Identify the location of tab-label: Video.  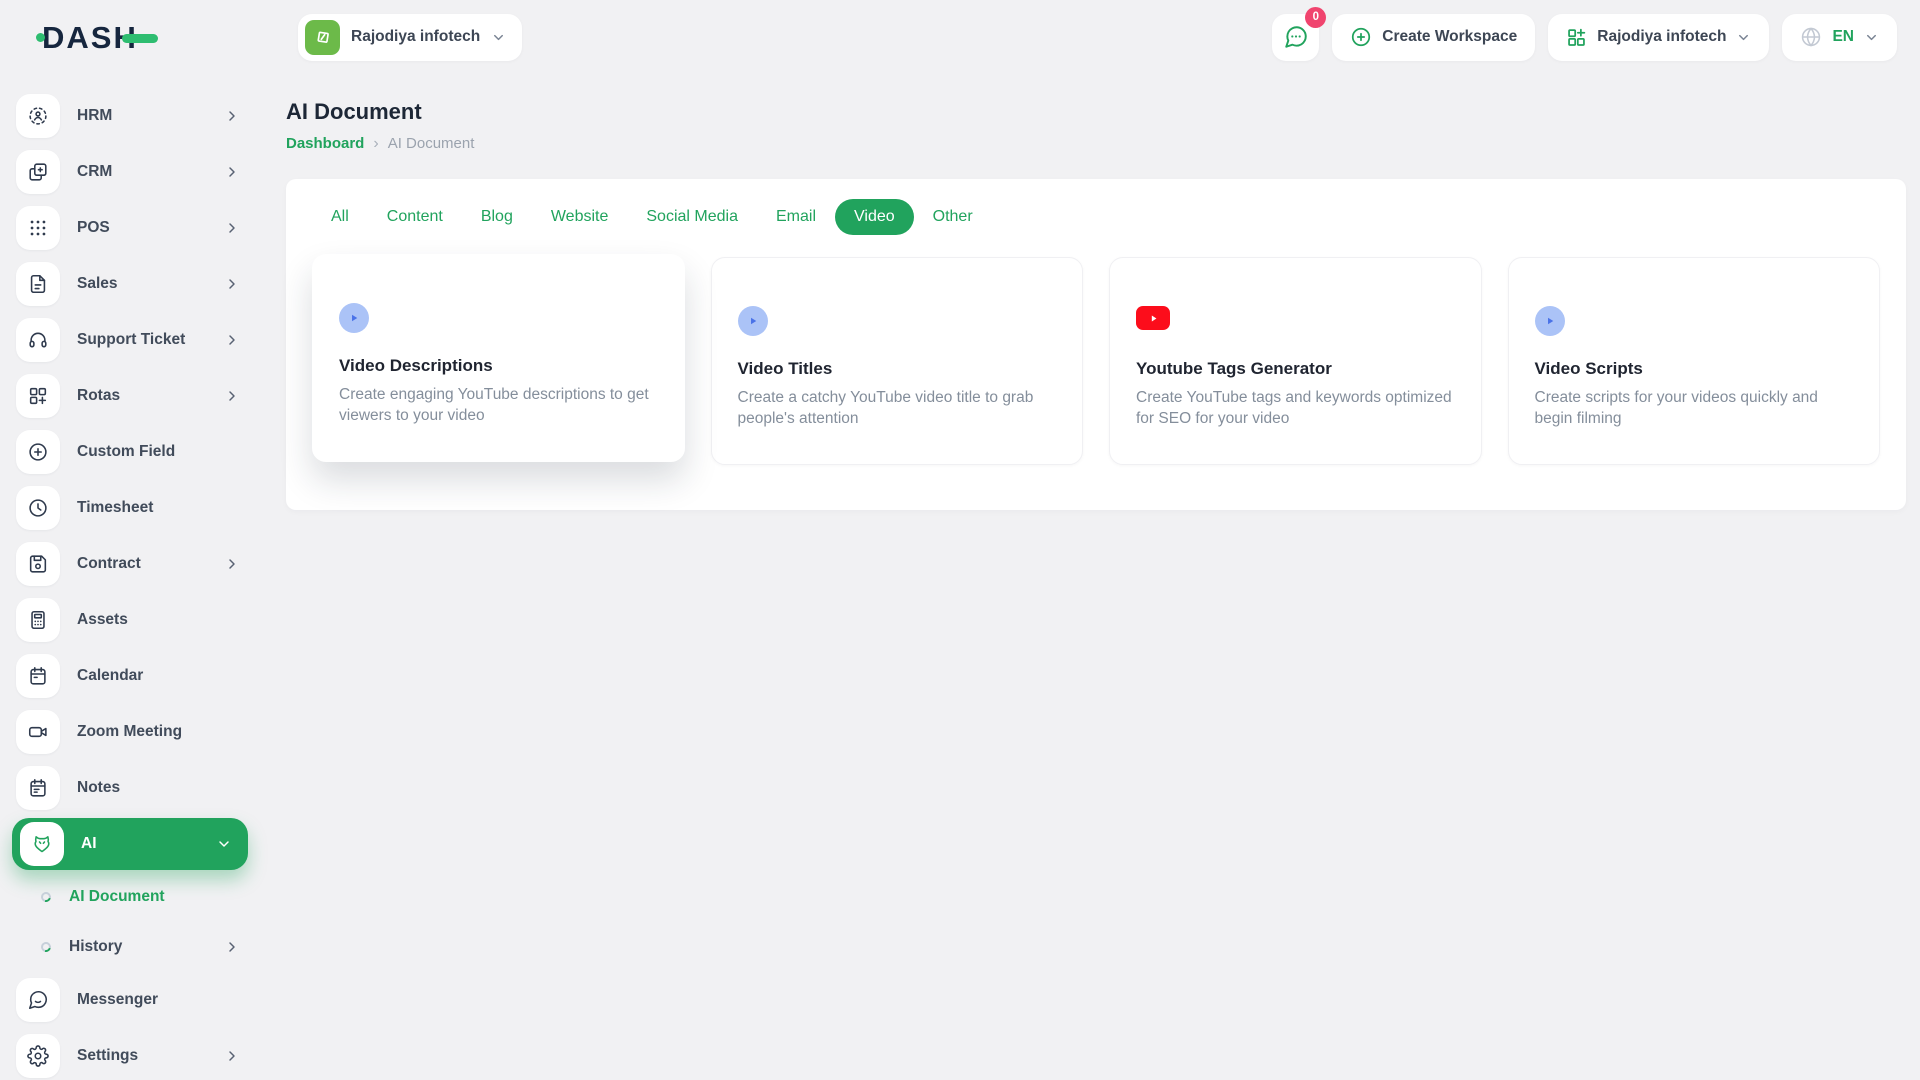
(874, 216).